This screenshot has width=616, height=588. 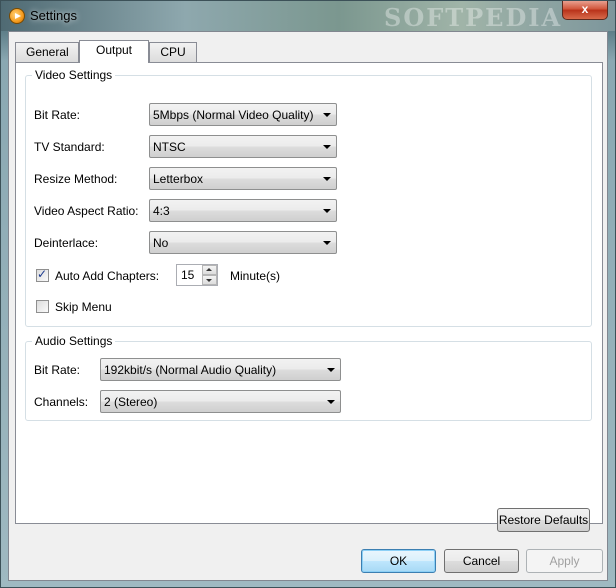 What do you see at coordinates (188, 275) in the screenshot?
I see `auto-chapters-value: 15` at bounding box center [188, 275].